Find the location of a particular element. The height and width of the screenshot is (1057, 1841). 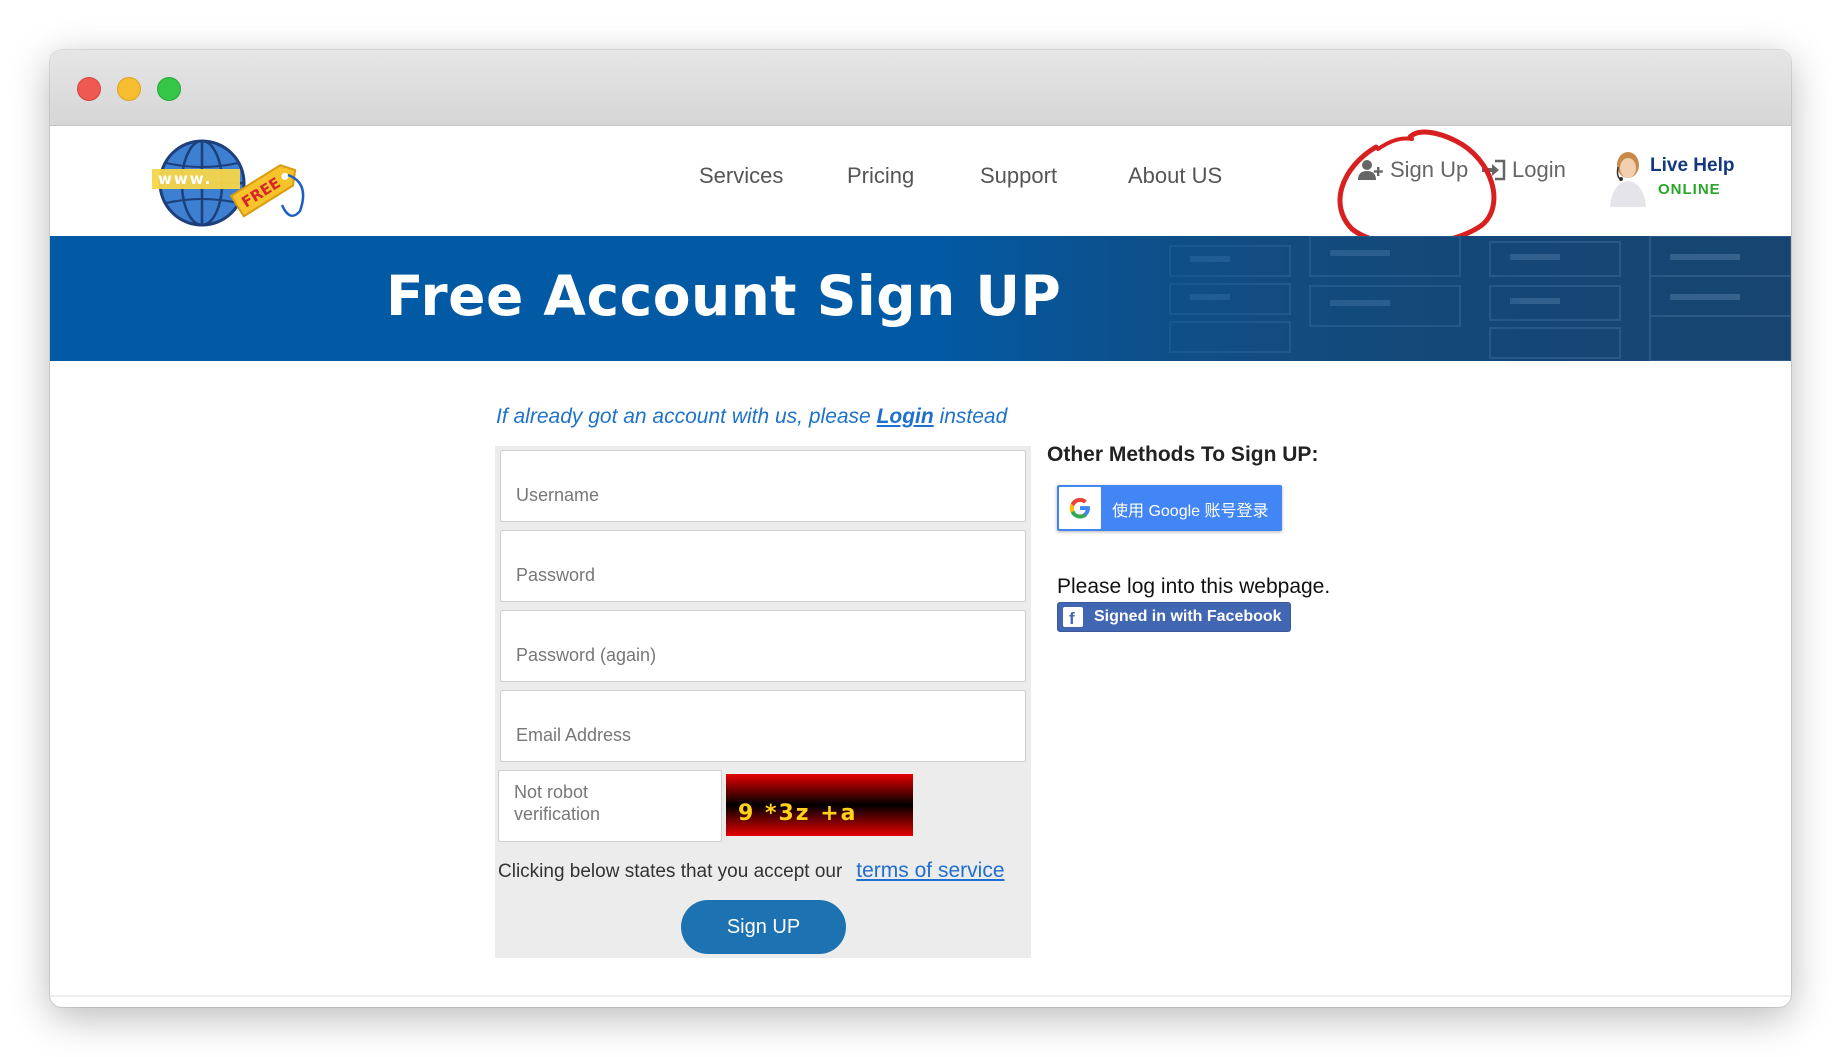

other-methods-title: Other Methods To Sign UP: is located at coordinates (1183, 454).